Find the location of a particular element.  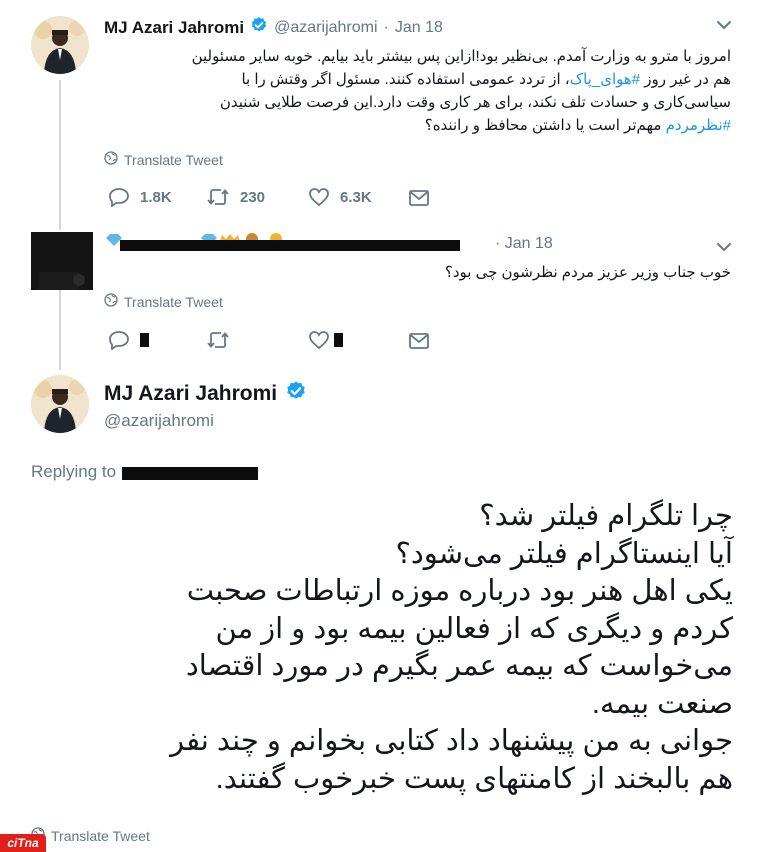

tweet-date: Jan 18 is located at coordinates (419, 28).